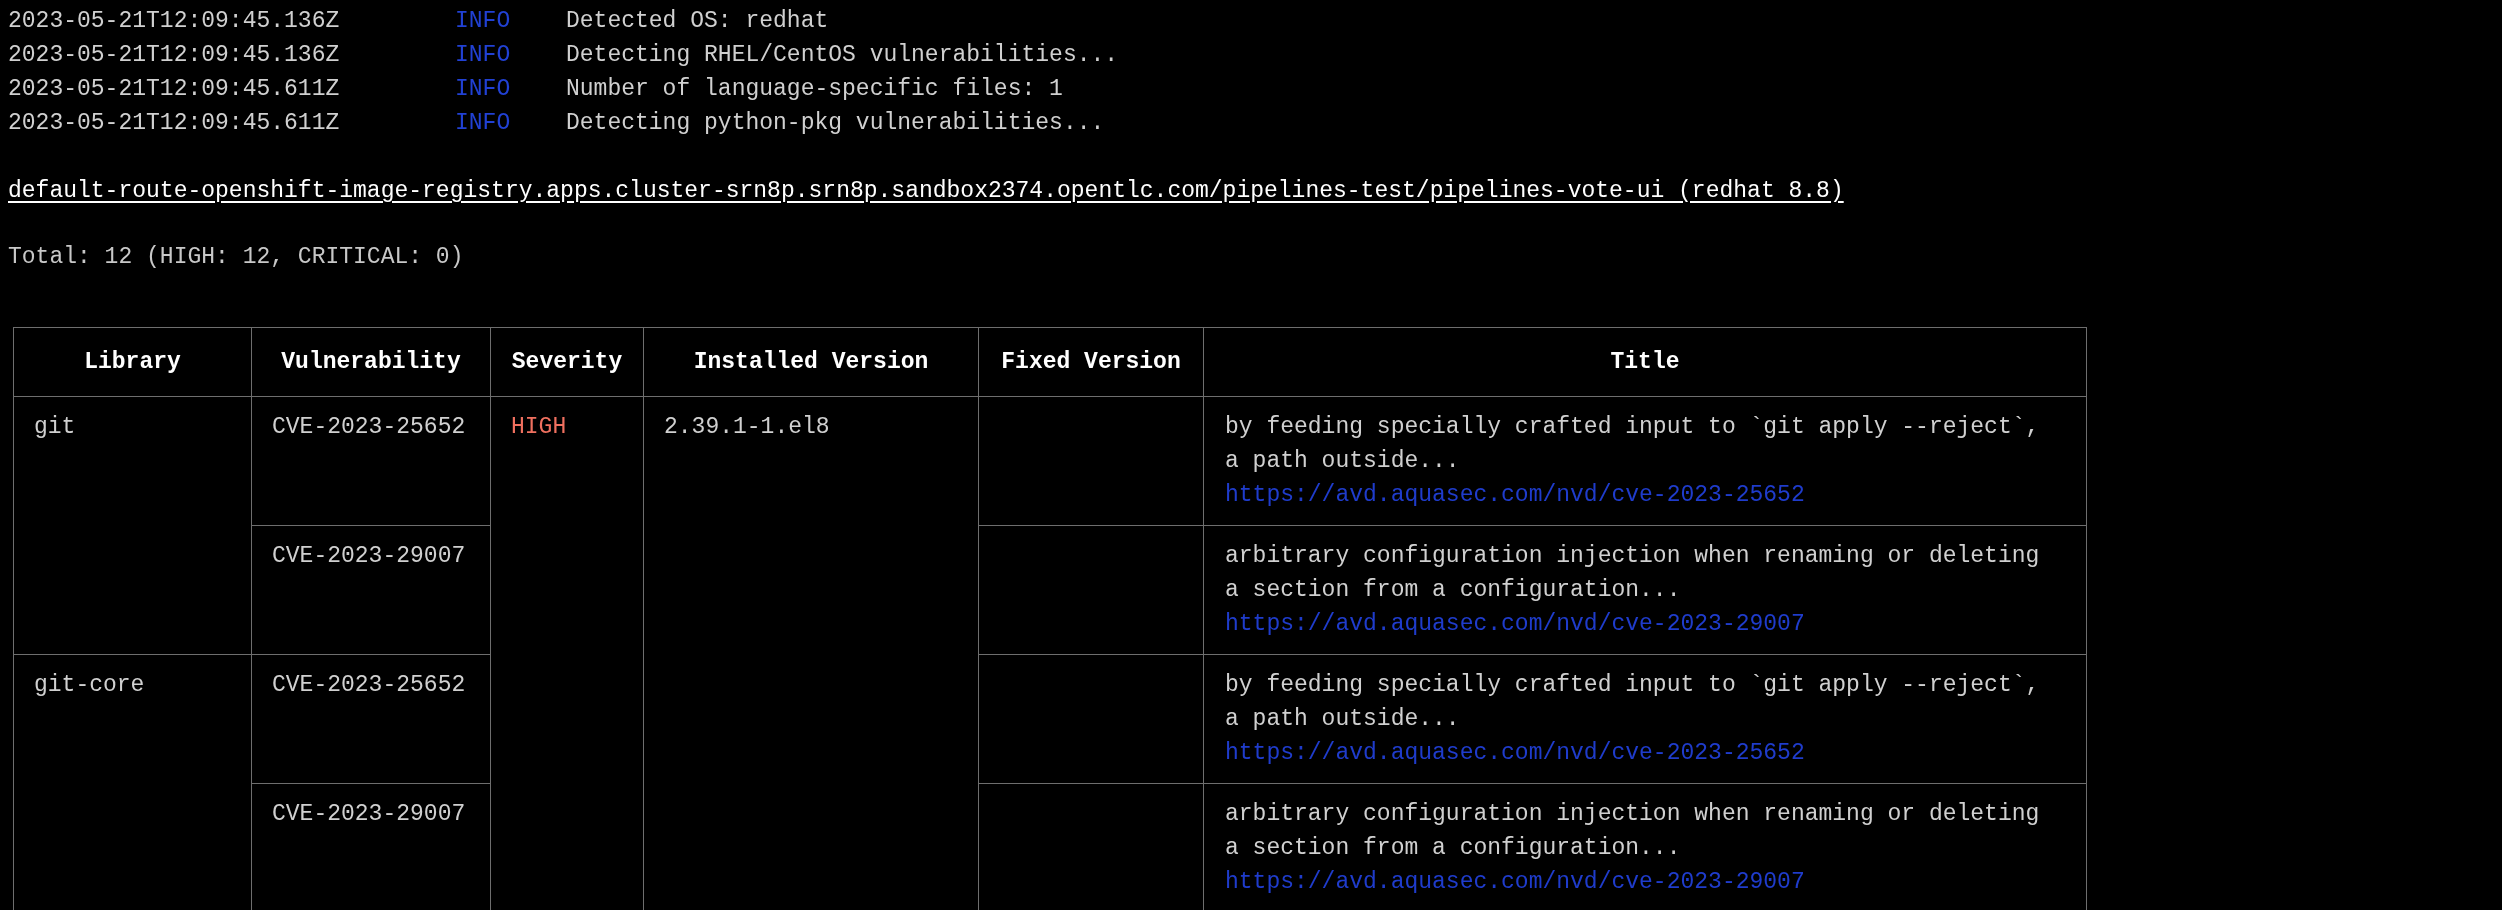 The image size is (2502, 910). Describe the element at coordinates (539, 427) in the screenshot. I see `severity-label: HIGH` at that location.